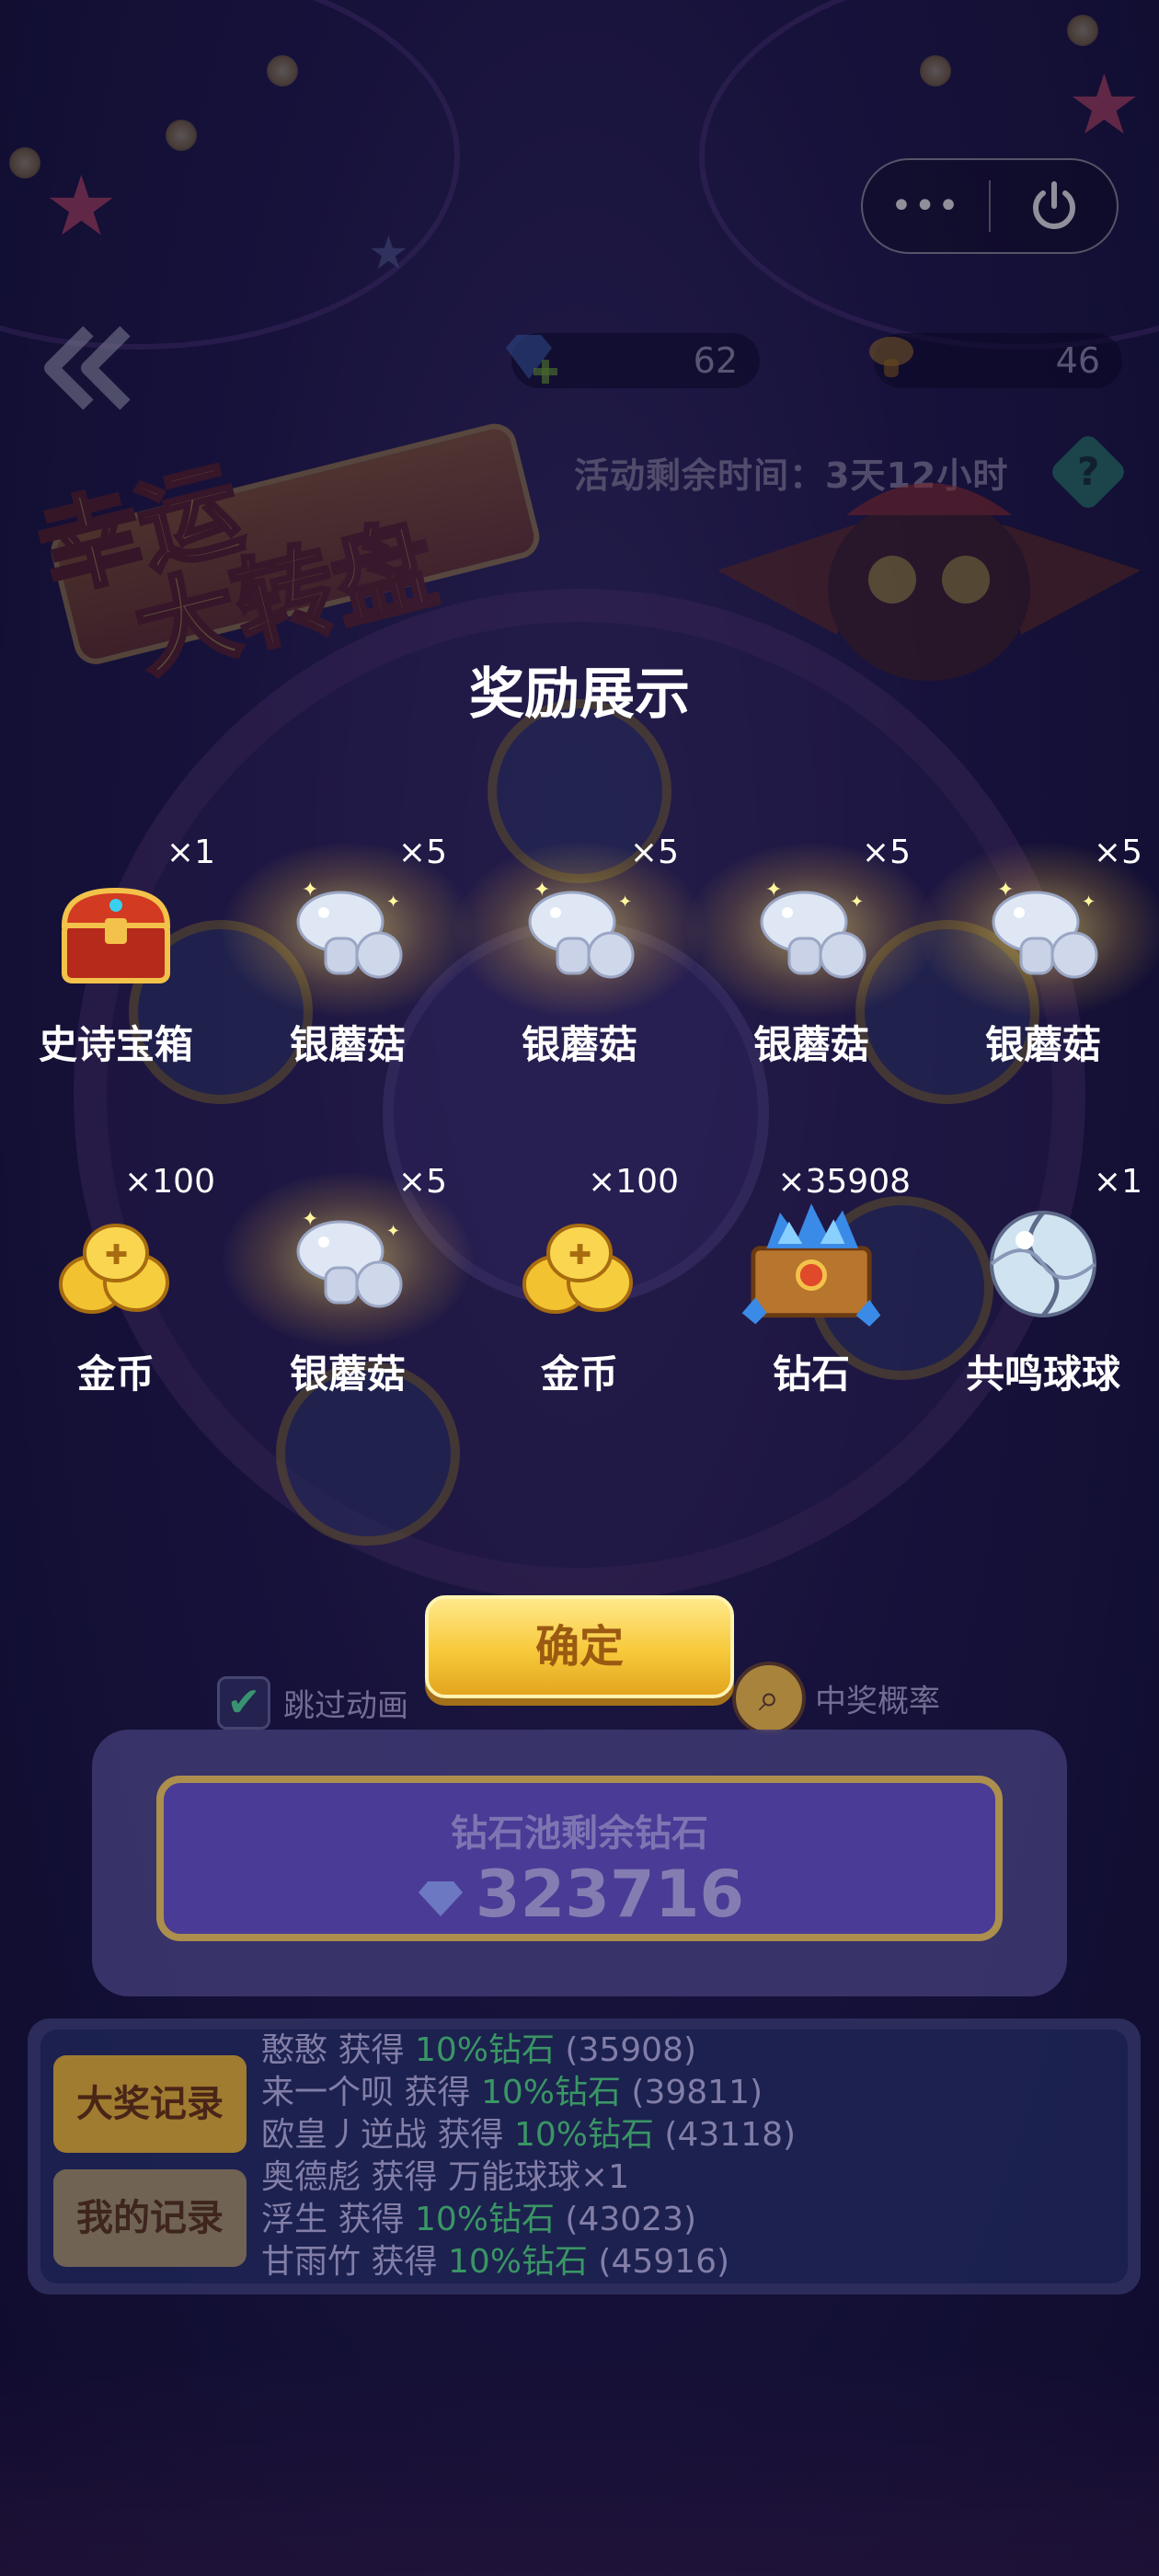  Describe the element at coordinates (345, 1706) in the screenshot. I see `skip-animation-label: 跳过动画` at that location.